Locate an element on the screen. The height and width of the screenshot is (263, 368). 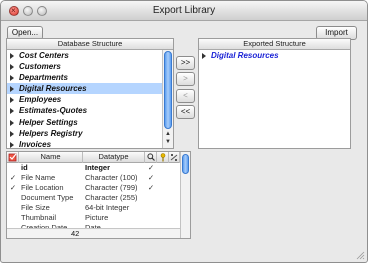
field-row: ✓ File Name Character (100) ✓ is located at coordinates (93, 178).